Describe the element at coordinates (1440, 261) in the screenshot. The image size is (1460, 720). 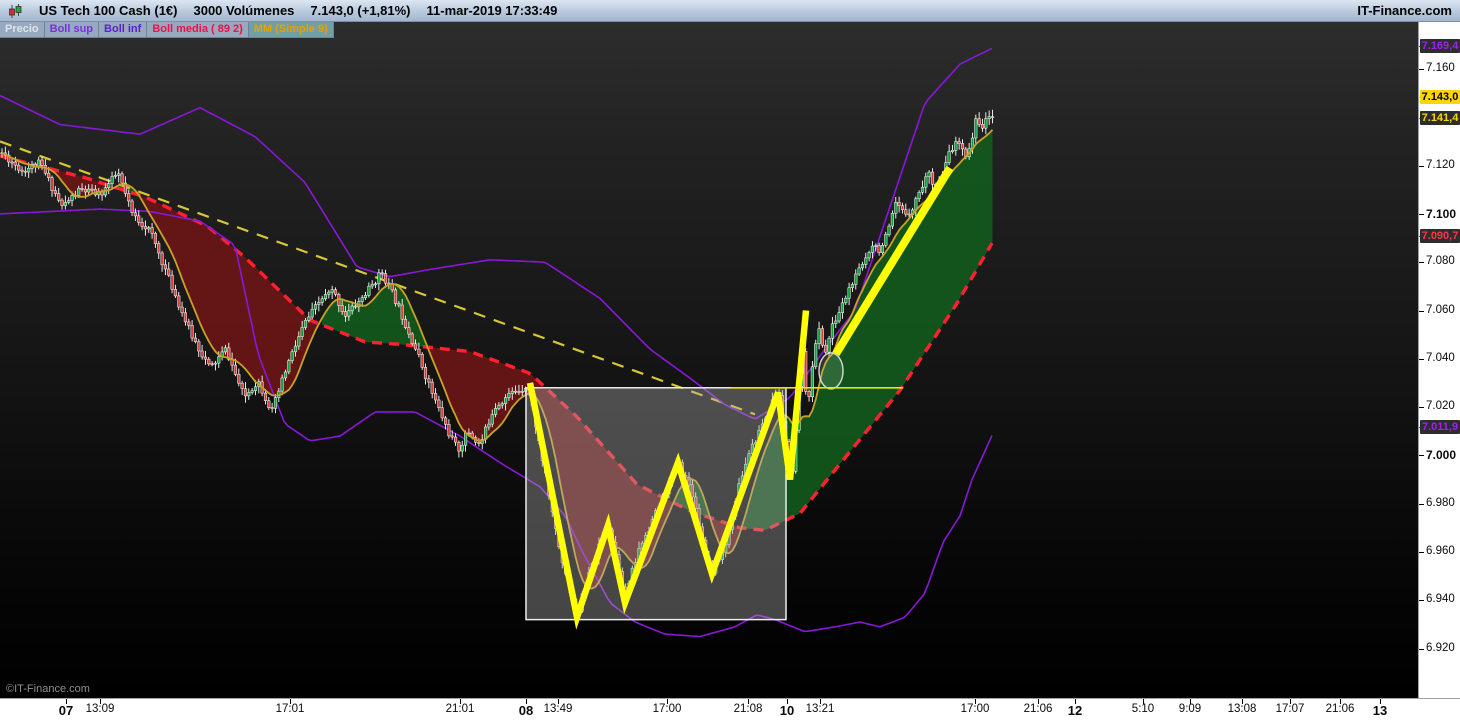
I see `price-tick-label: 7.080` at that location.